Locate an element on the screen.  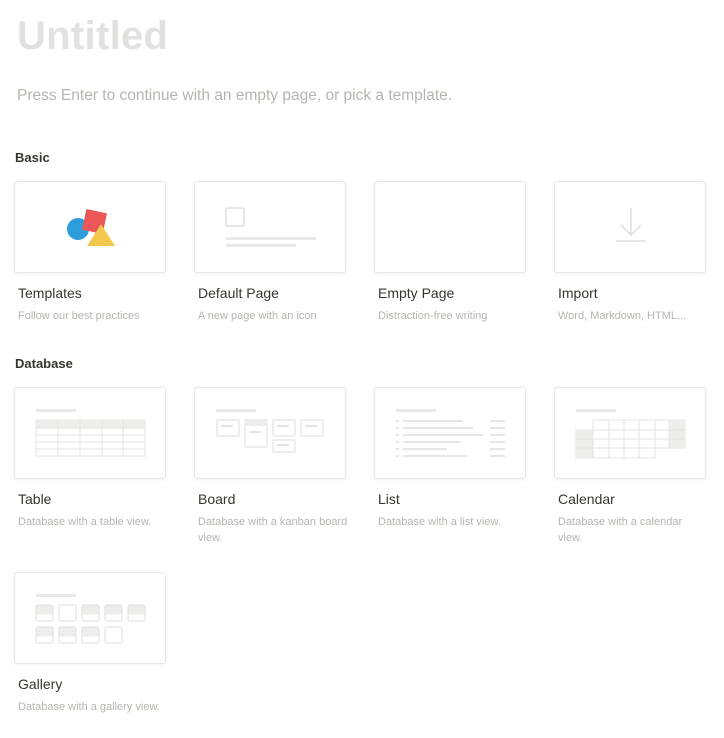
templates-shapes-icon is located at coordinates (91, 227).